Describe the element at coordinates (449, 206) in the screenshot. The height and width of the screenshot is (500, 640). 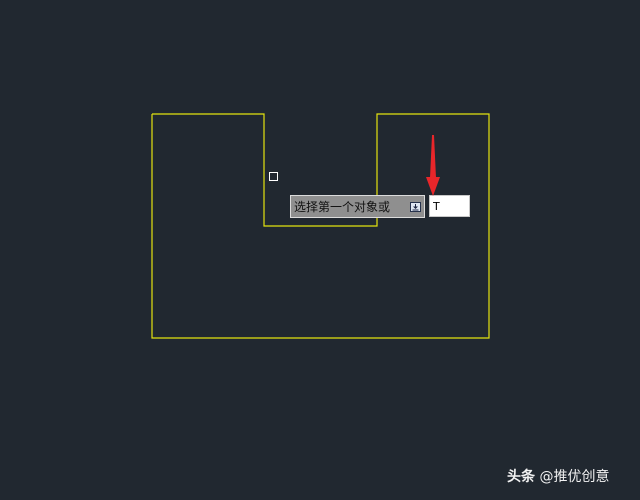
I see `command-input-field` at that location.